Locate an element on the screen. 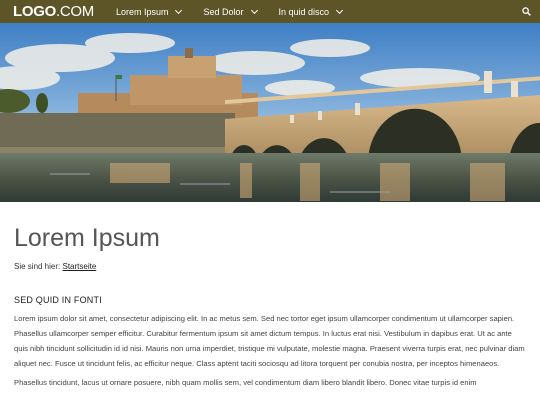 The image size is (540, 405). main-menu: Lorem Ipsum Sed Dolor In quid disco is located at coordinates (239, 11).